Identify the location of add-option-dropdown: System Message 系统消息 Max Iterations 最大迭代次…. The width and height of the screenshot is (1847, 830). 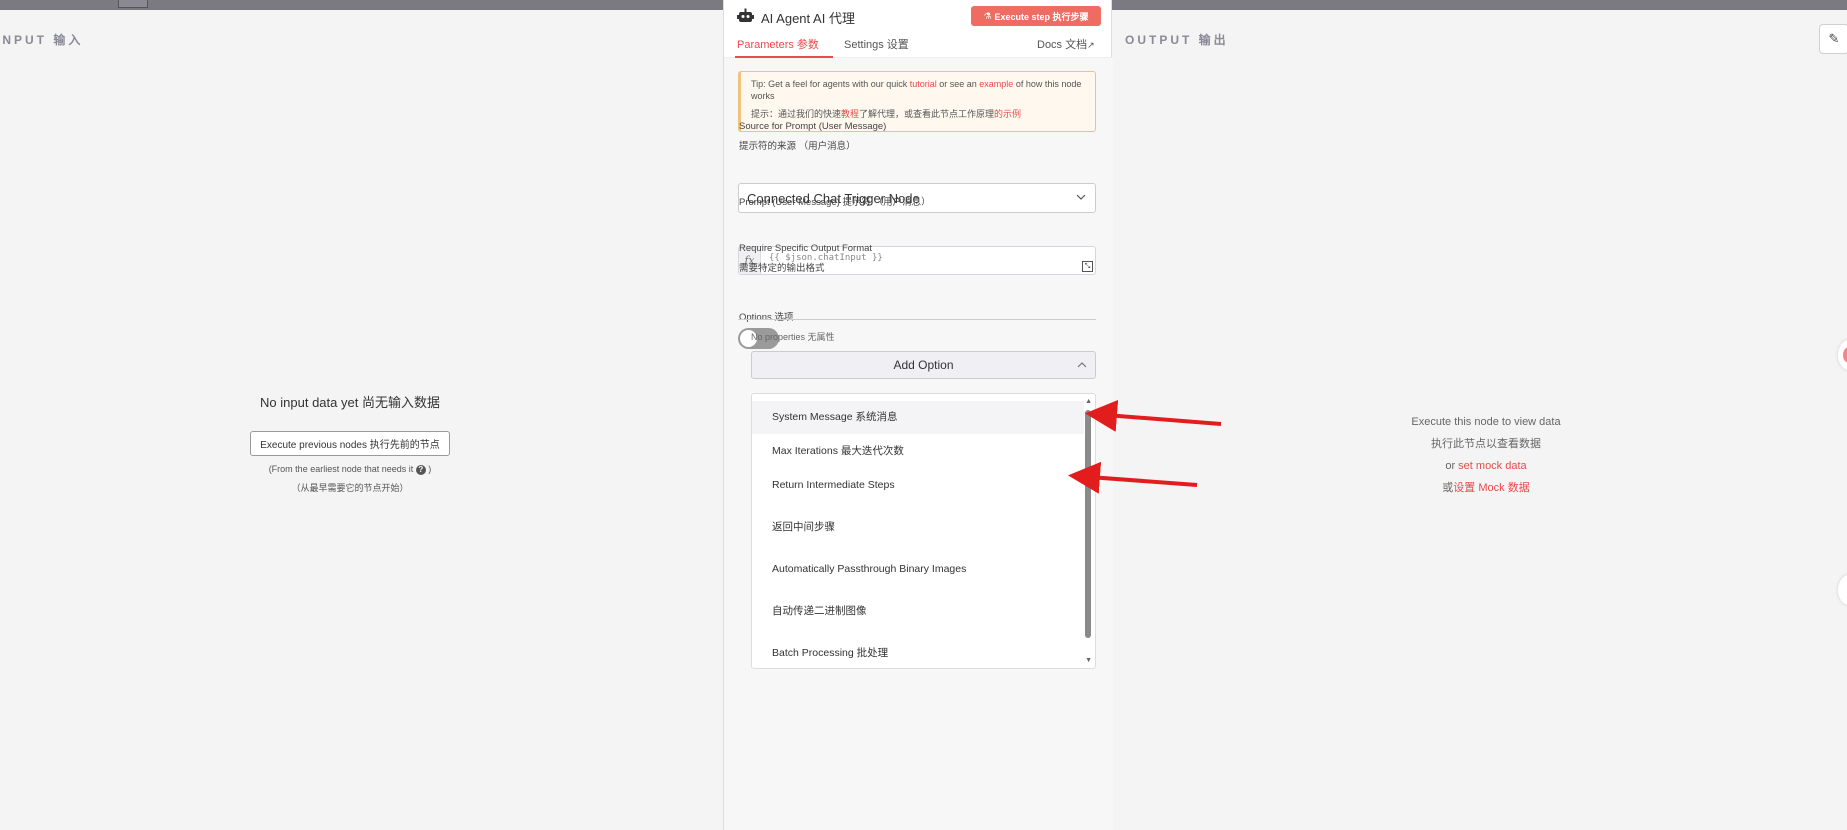
(923, 531).